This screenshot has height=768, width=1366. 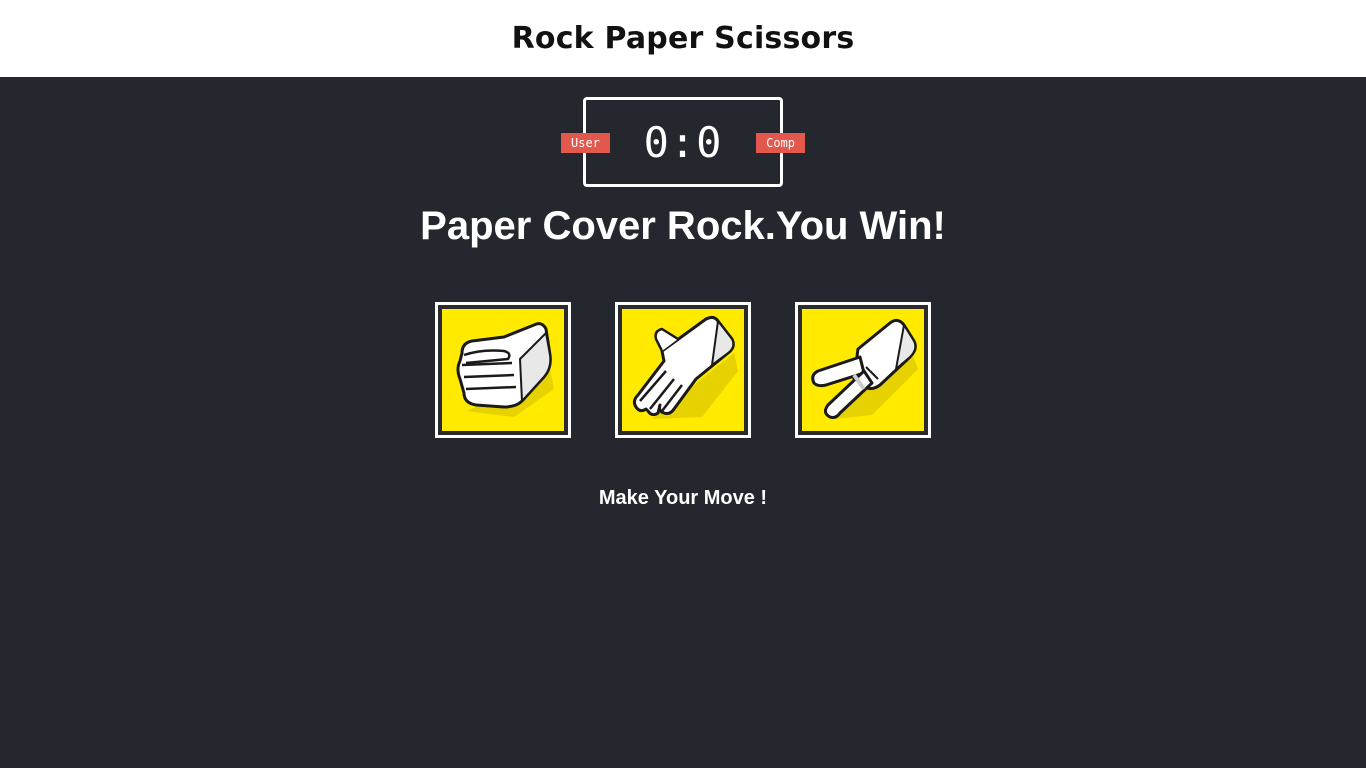 I want to click on choices-container, so click(x=683, y=370).